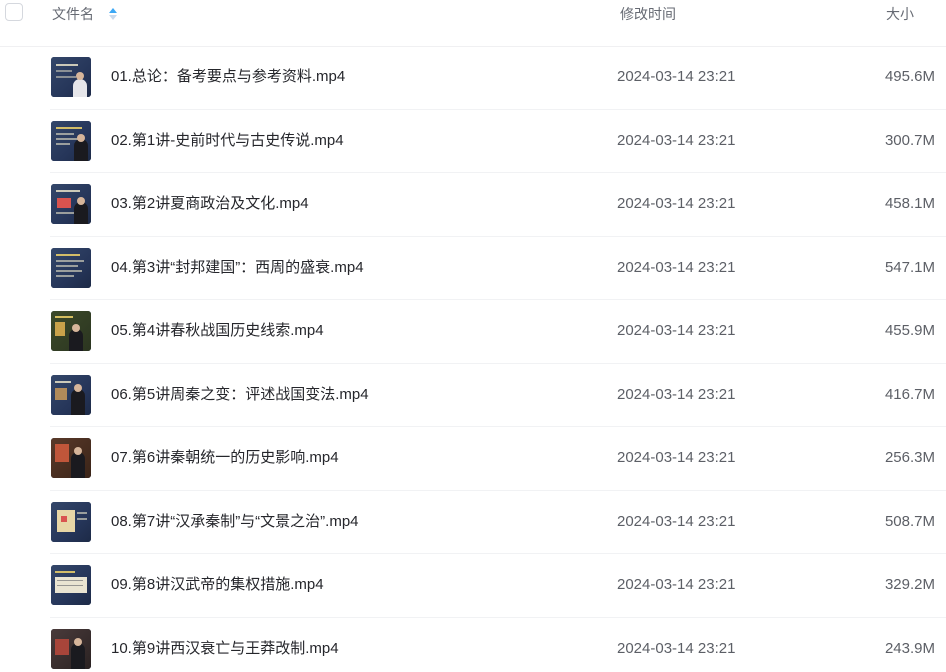 Image resolution: width=946 pixels, height=672 pixels. What do you see at coordinates (909, 457) in the screenshot?
I see `file-size: 256.3M` at bounding box center [909, 457].